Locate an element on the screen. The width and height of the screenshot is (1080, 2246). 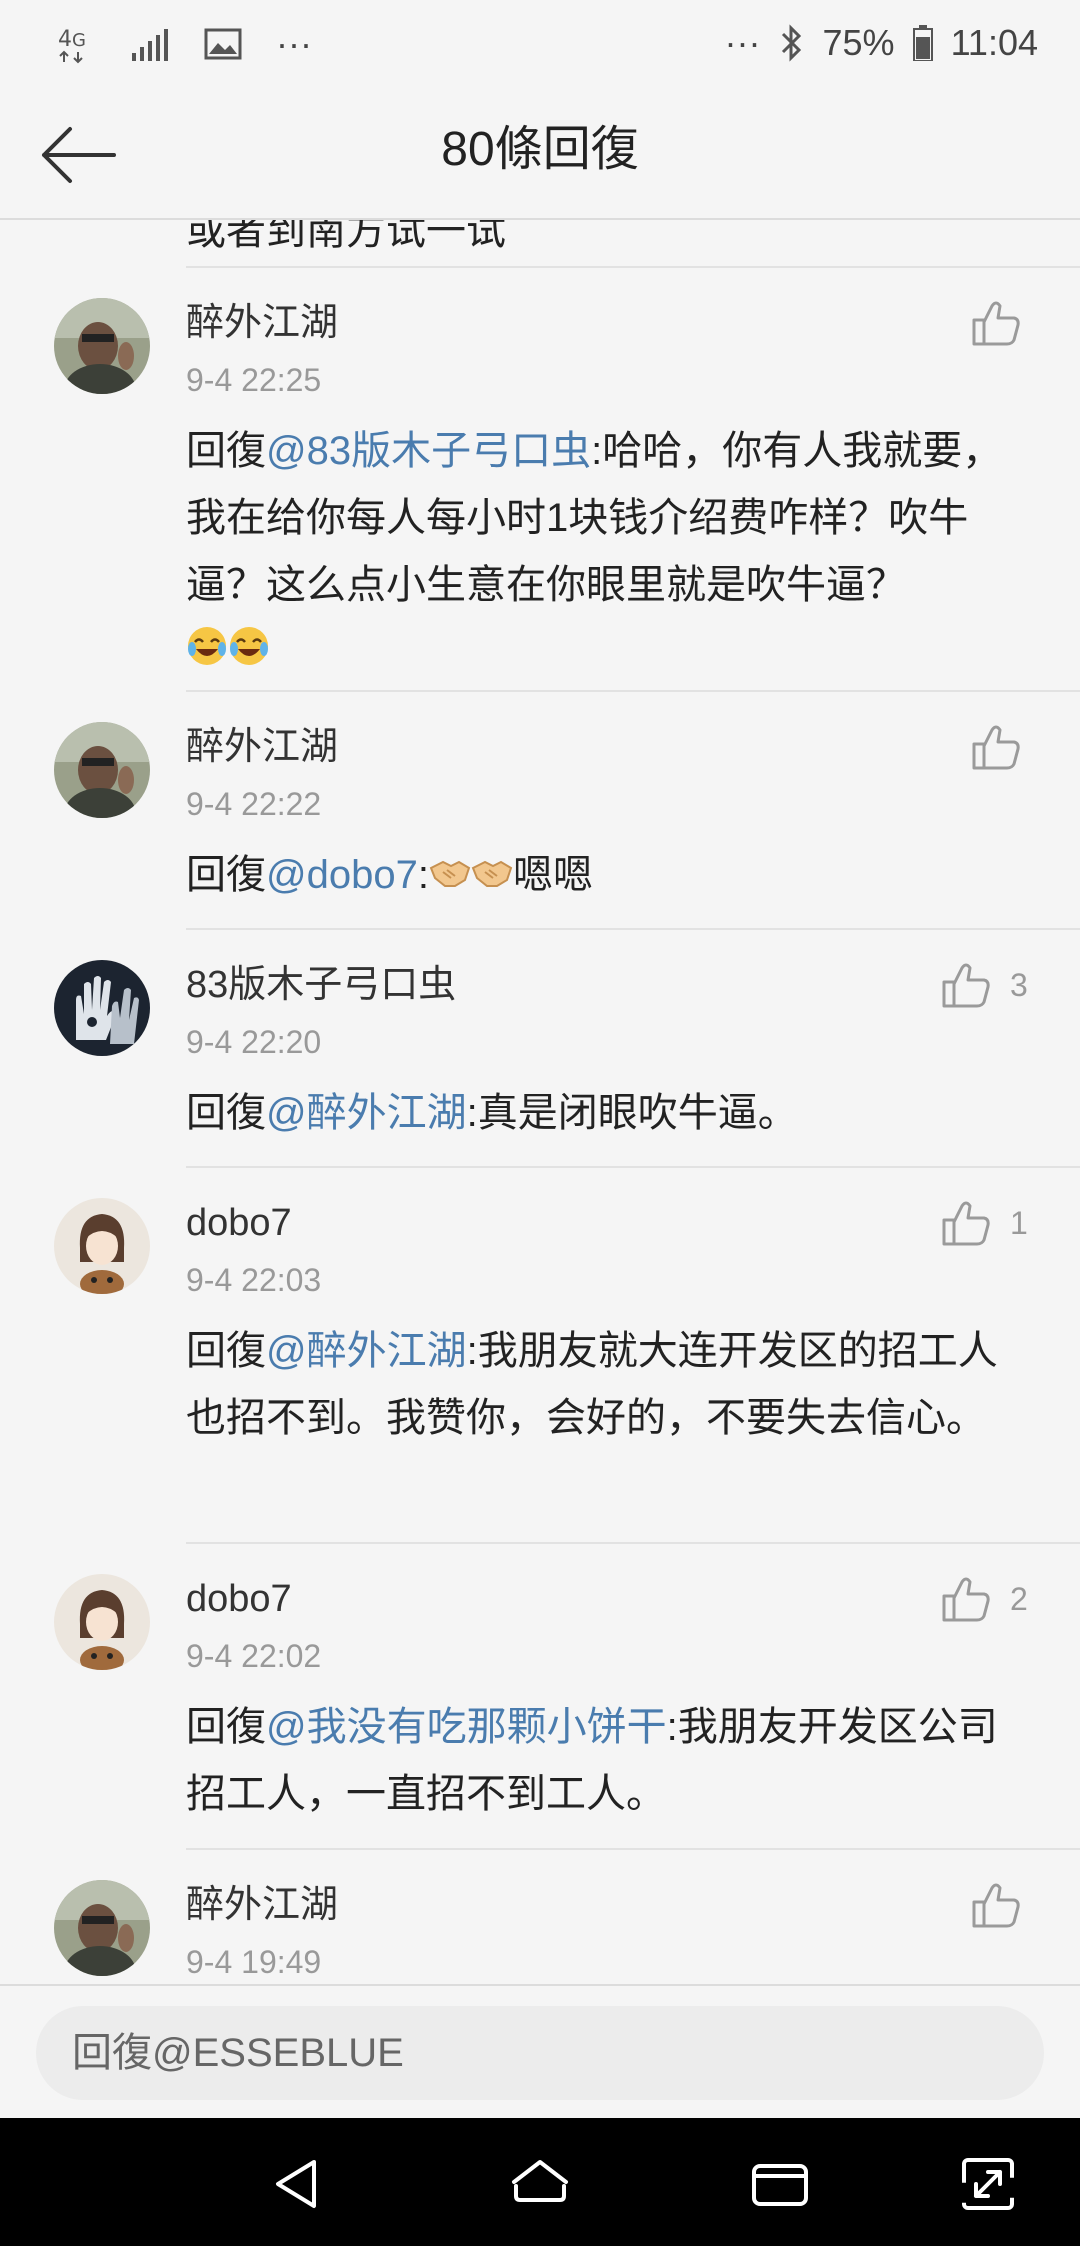
nav-home-button is located at coordinates (540, 2184).